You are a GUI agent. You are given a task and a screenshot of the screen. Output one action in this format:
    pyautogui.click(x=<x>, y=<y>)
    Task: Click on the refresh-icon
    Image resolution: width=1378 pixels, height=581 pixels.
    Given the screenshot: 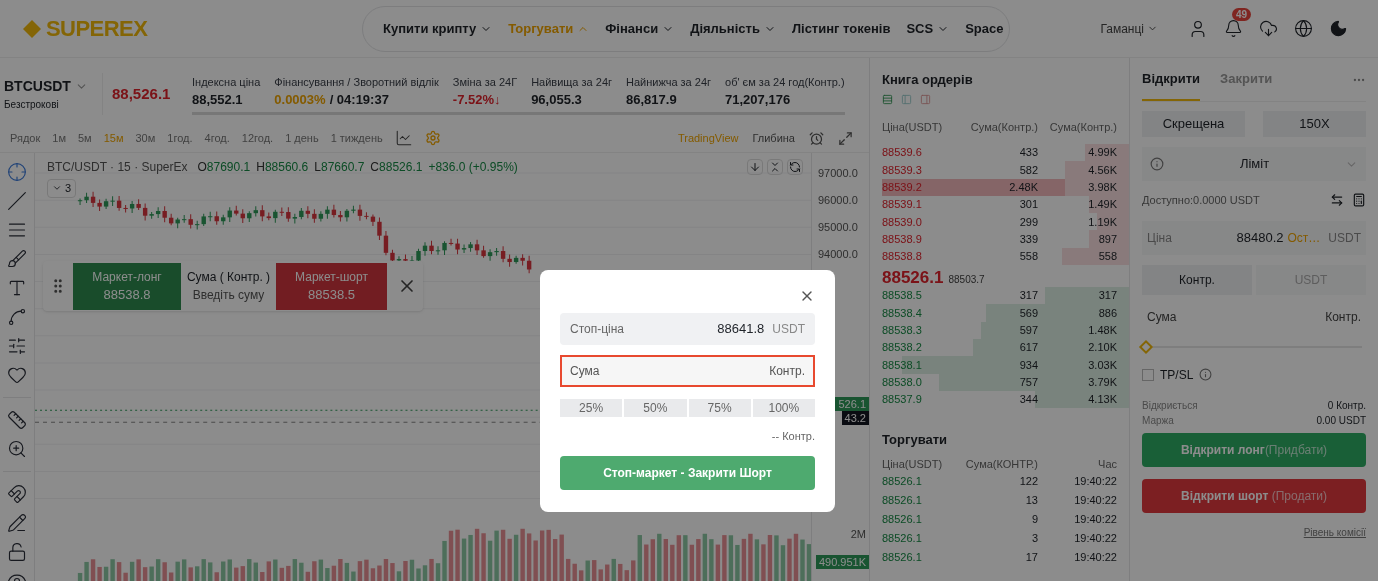 What is the action you would take?
    pyautogui.click(x=795, y=167)
    